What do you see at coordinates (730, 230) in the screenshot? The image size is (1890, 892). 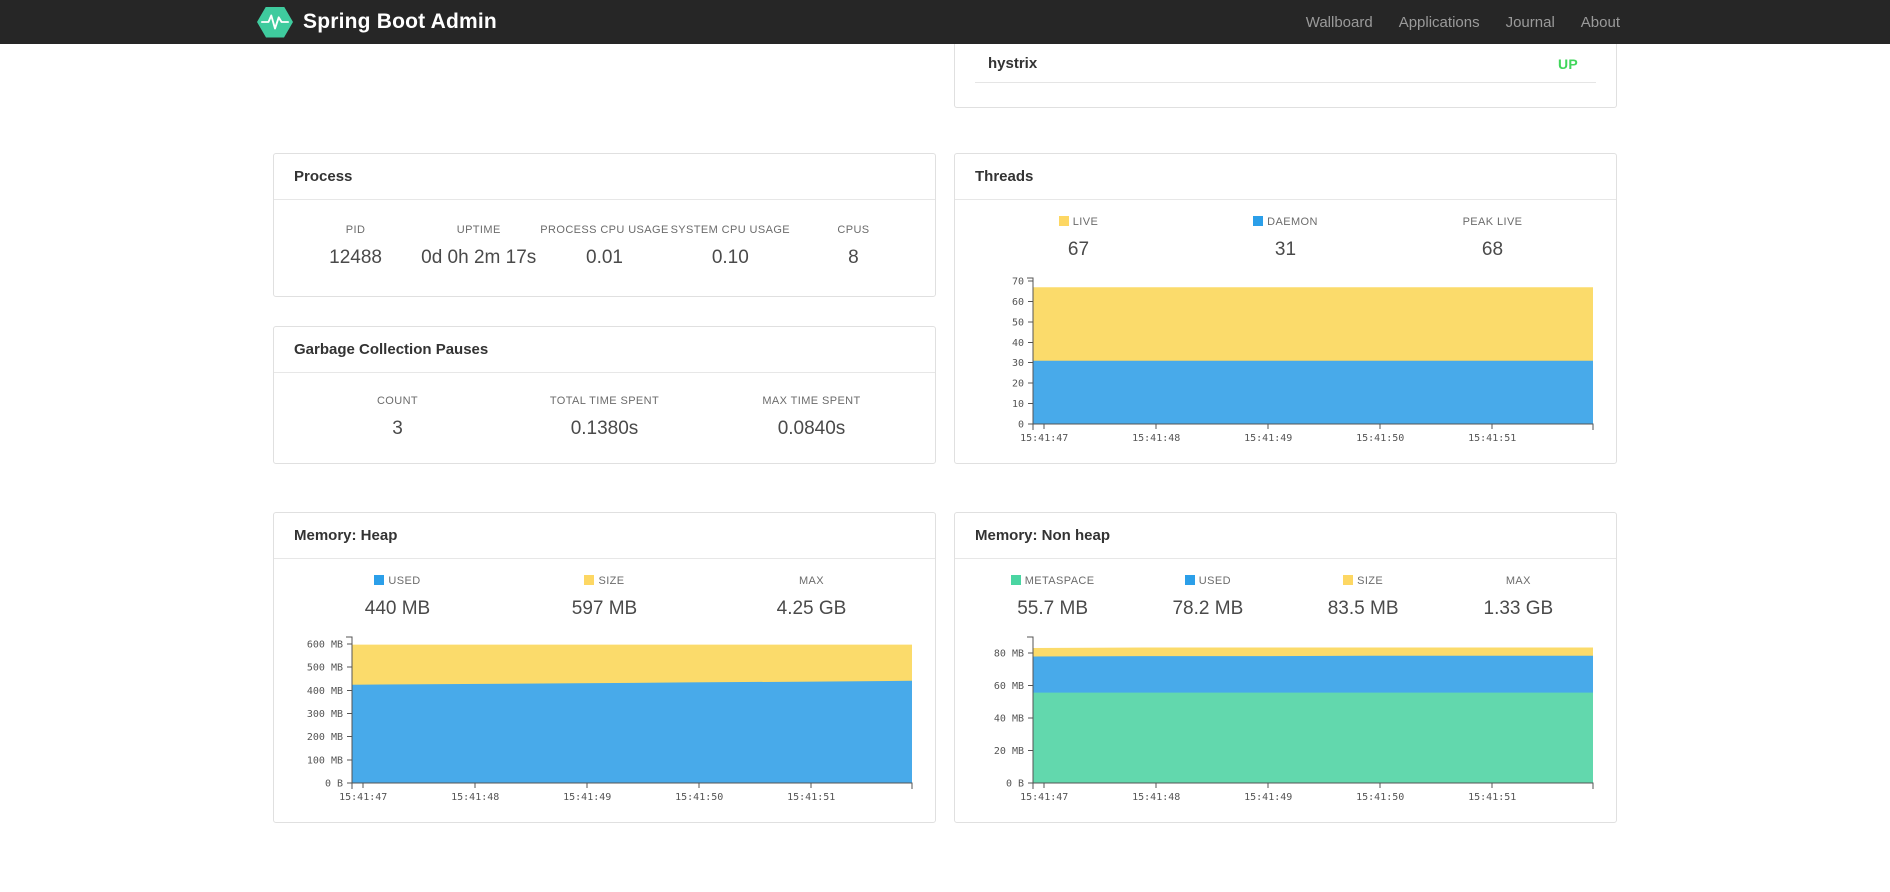 I see `stat-label: SYSTEM CPU USAGE` at bounding box center [730, 230].